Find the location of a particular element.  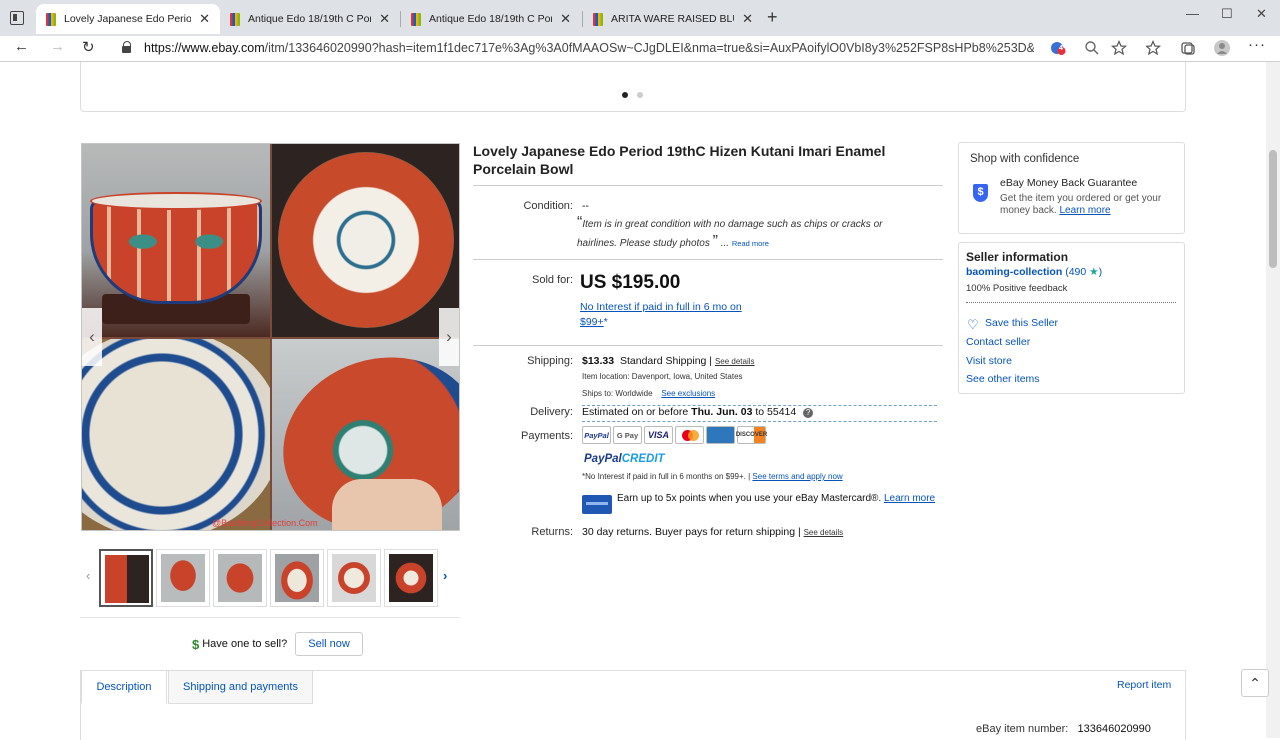

thumbnail-strip: ‹ › is located at coordinates (270, 578).